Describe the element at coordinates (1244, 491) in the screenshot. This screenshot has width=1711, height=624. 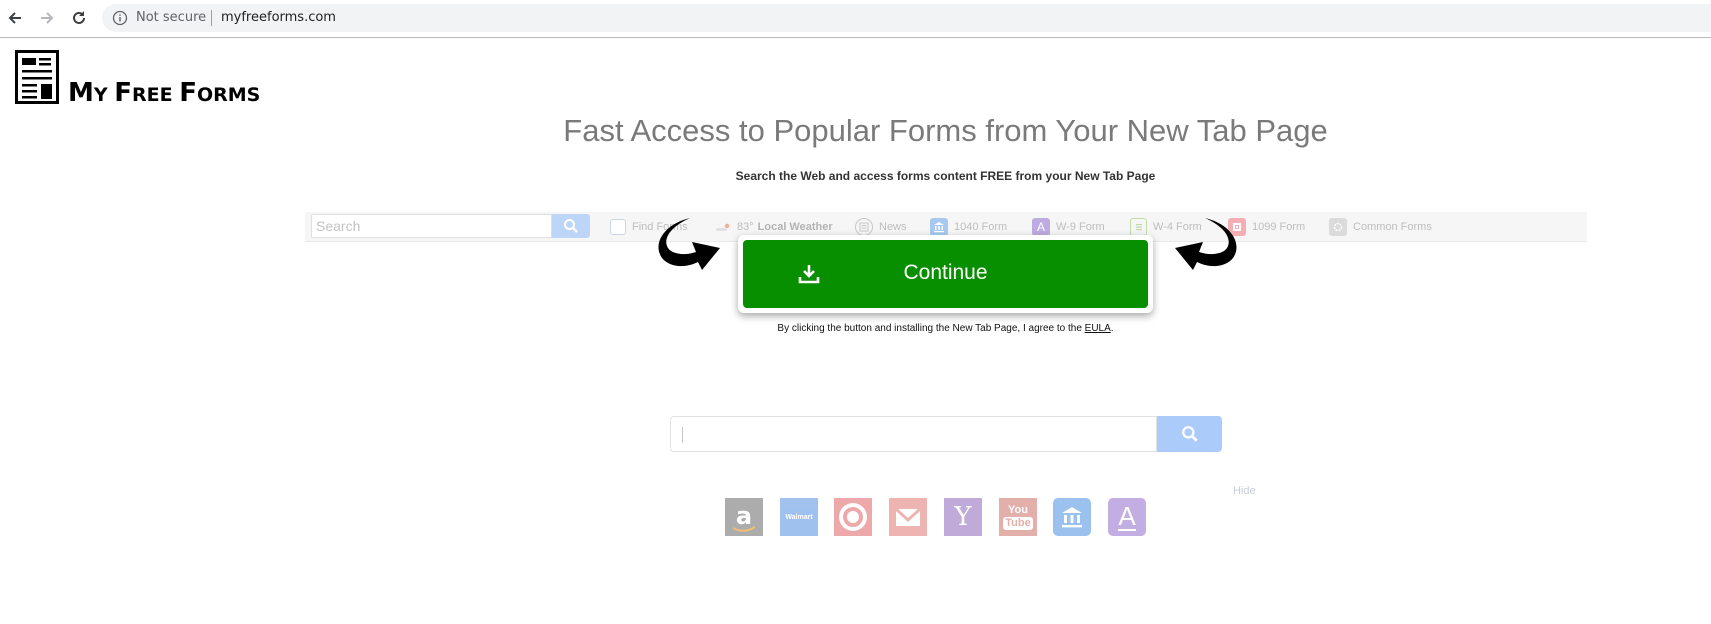
I see `hide-shortcuts-link: Hide` at that location.